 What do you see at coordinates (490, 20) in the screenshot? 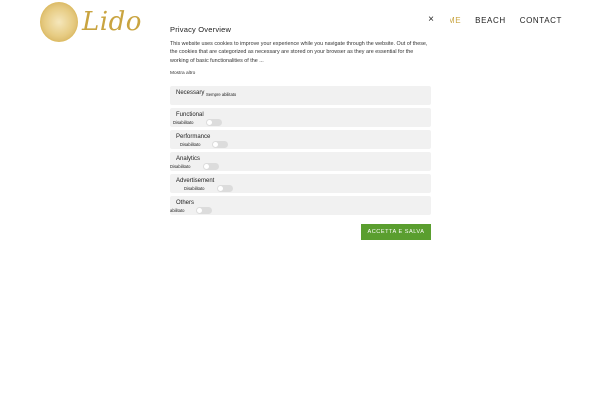
I see `nav-beach: BEACH` at bounding box center [490, 20].